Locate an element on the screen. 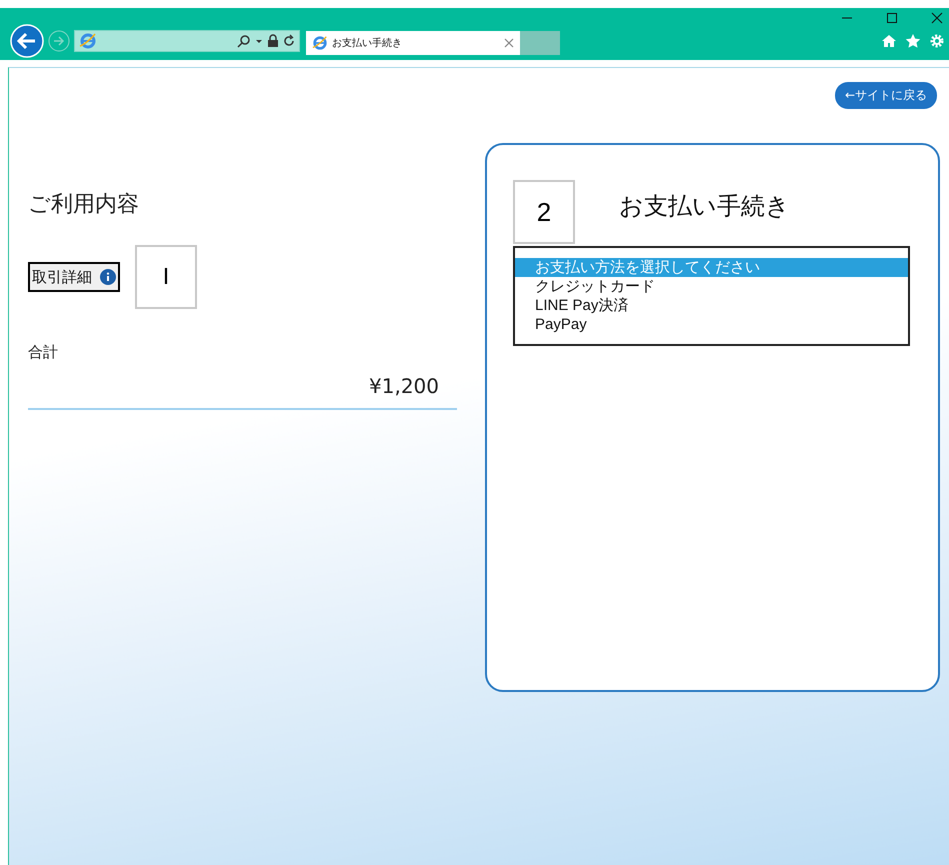  total-amount: ¥1,200 is located at coordinates (404, 386).